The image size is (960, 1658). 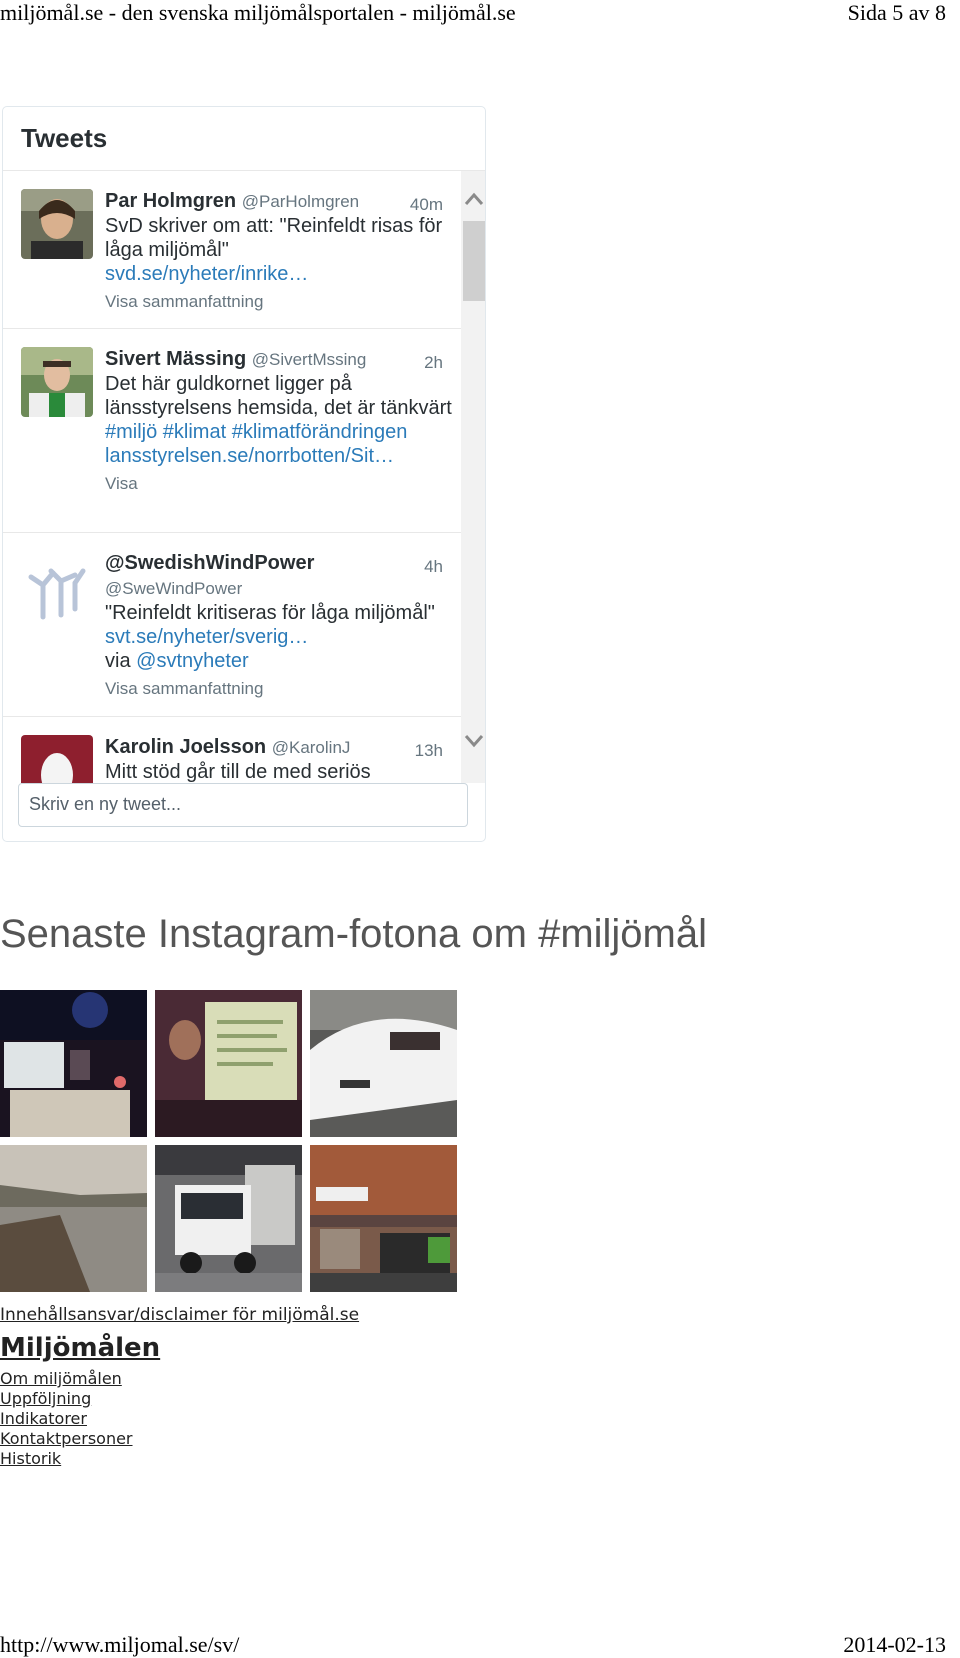 I want to click on chevron-down-icon, so click(x=473, y=742).